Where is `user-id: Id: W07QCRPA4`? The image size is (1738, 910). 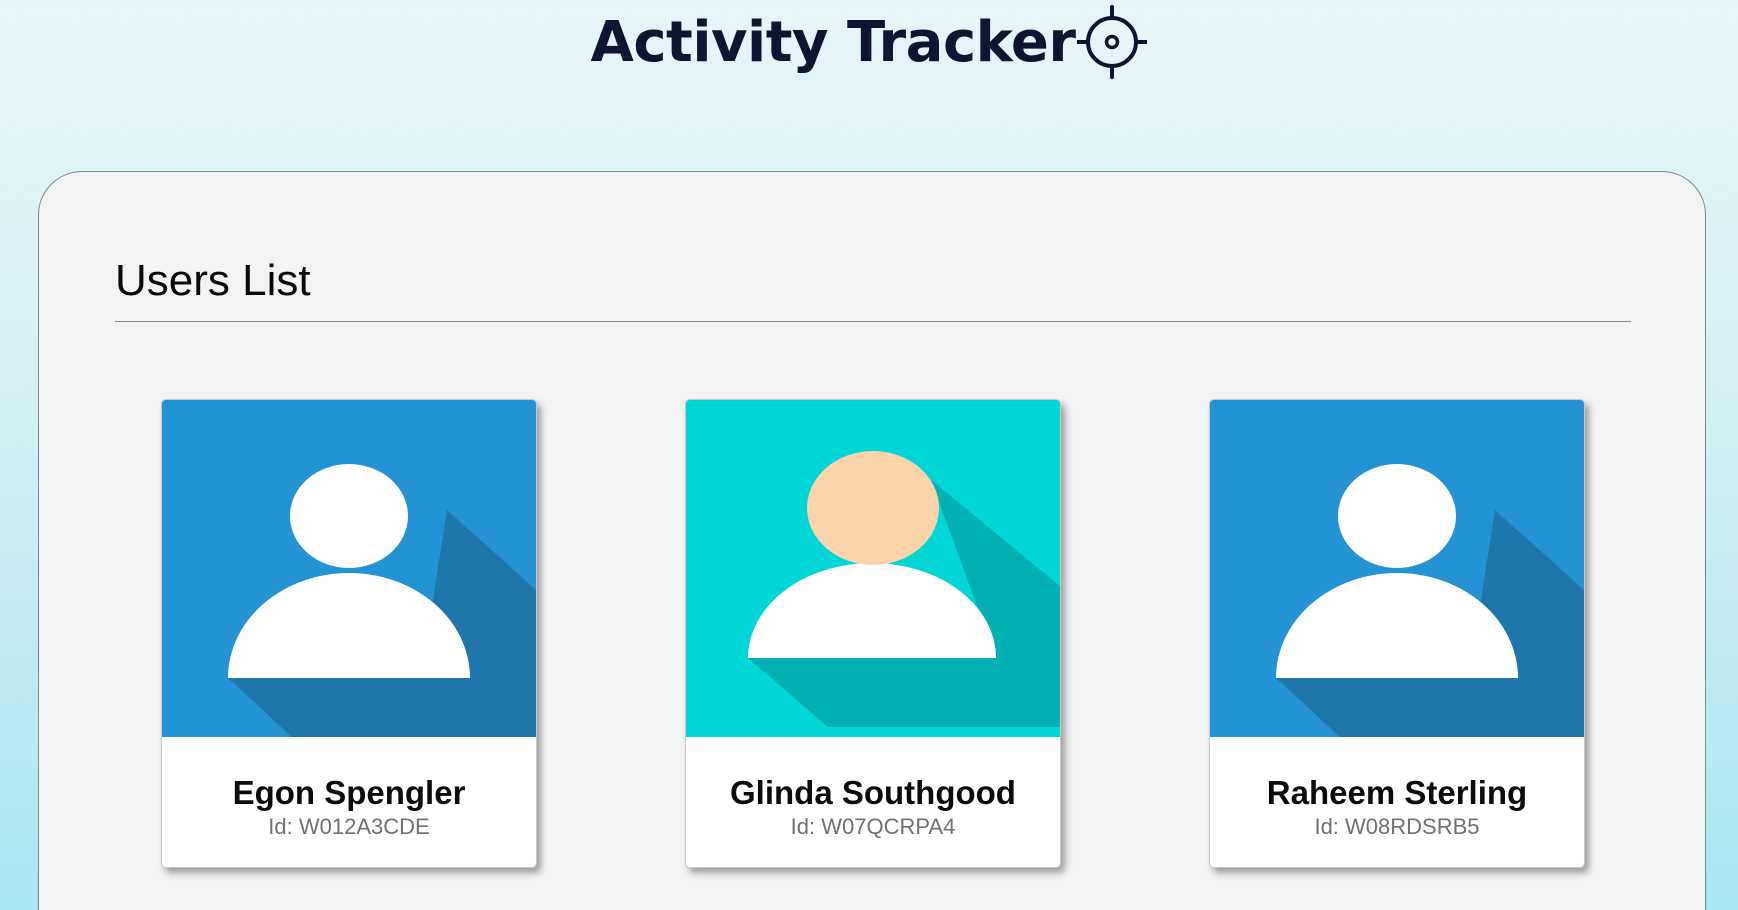 user-id: Id: W07QCRPA4 is located at coordinates (873, 827).